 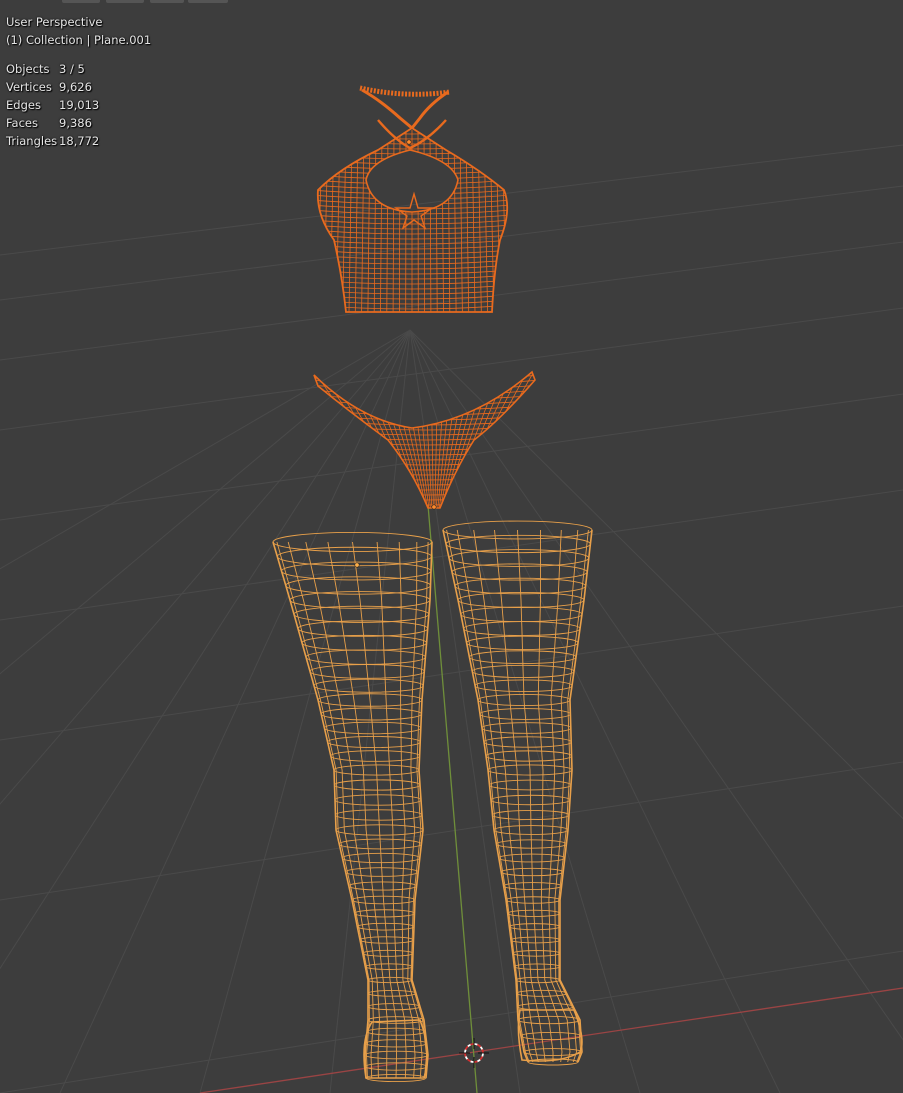 I want to click on halter-top-mesh, so click(x=411, y=199).